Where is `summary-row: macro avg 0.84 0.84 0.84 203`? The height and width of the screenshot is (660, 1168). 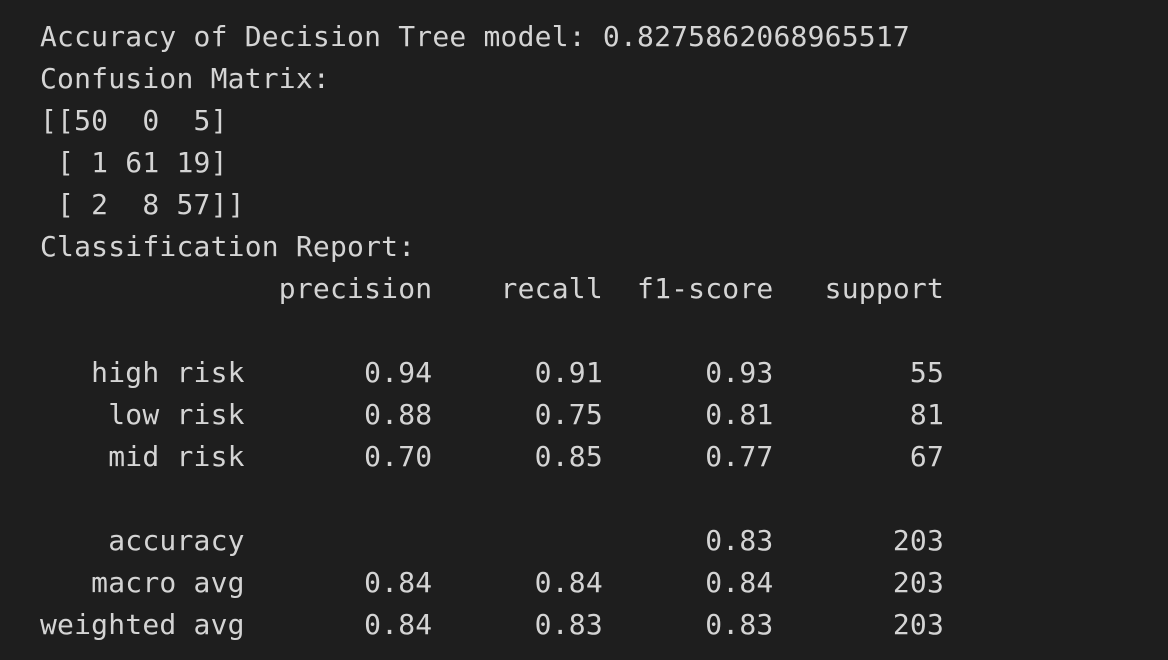 summary-row: macro avg 0.84 0.84 0.84 203 is located at coordinates (492, 582).